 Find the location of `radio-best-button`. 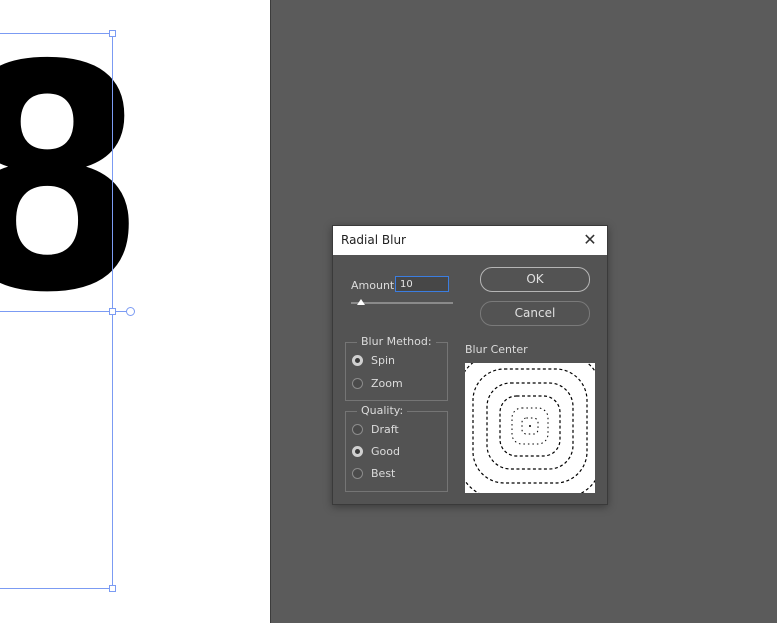

radio-best-button is located at coordinates (357, 473).